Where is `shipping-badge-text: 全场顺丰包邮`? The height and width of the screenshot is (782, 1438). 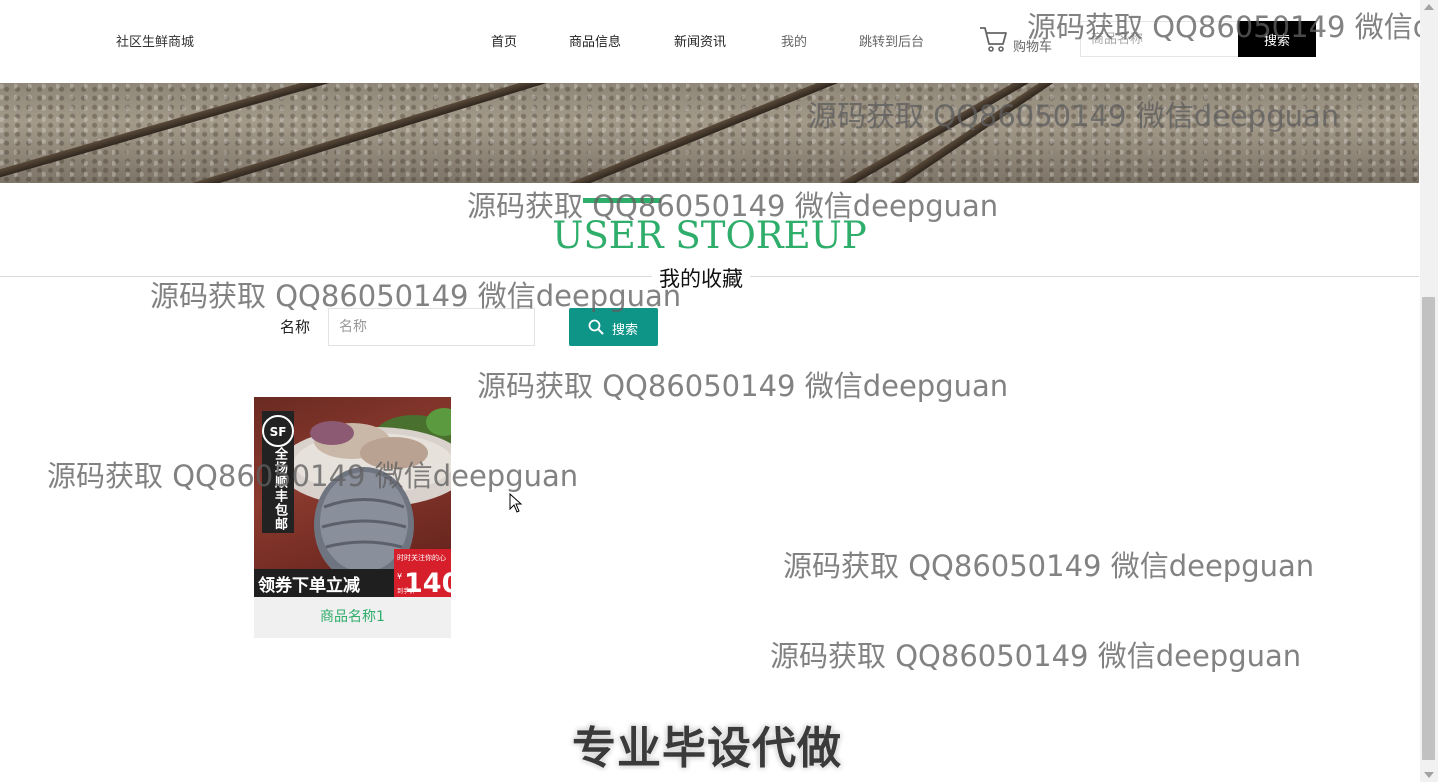 shipping-badge-text: 全场顺丰包邮 is located at coordinates (279, 489).